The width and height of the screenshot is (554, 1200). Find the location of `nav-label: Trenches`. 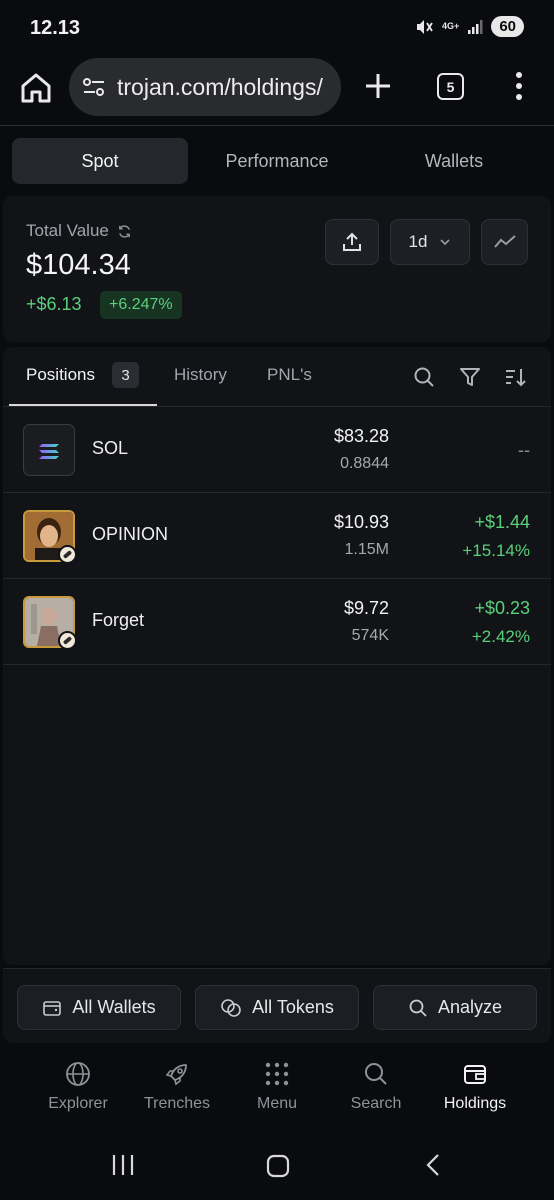

nav-label: Trenches is located at coordinates (177, 1103).